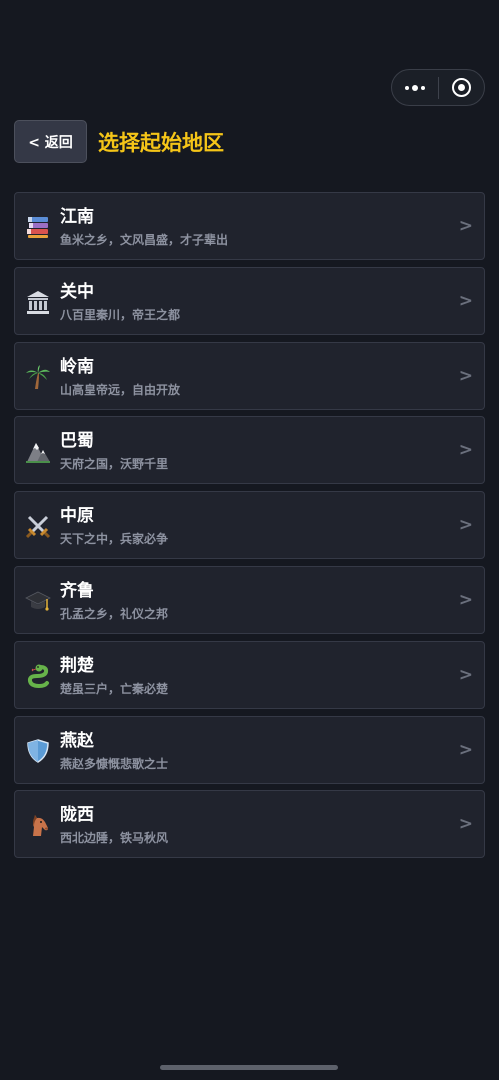  Describe the element at coordinates (77, 590) in the screenshot. I see `region-name: 齐鲁` at that location.